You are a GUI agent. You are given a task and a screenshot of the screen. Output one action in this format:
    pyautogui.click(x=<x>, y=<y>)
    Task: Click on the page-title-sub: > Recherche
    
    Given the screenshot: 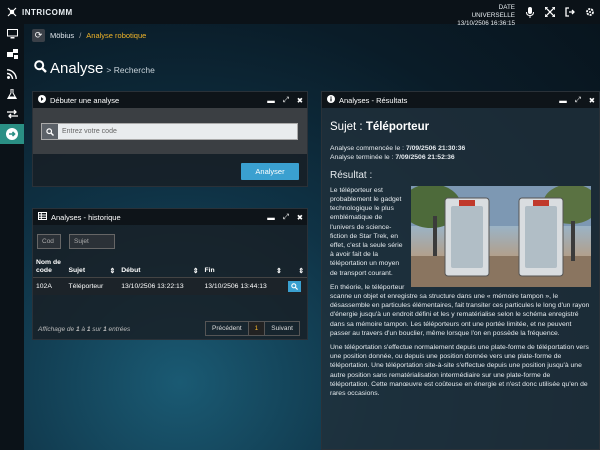 What is the action you would take?
    pyautogui.click(x=130, y=70)
    